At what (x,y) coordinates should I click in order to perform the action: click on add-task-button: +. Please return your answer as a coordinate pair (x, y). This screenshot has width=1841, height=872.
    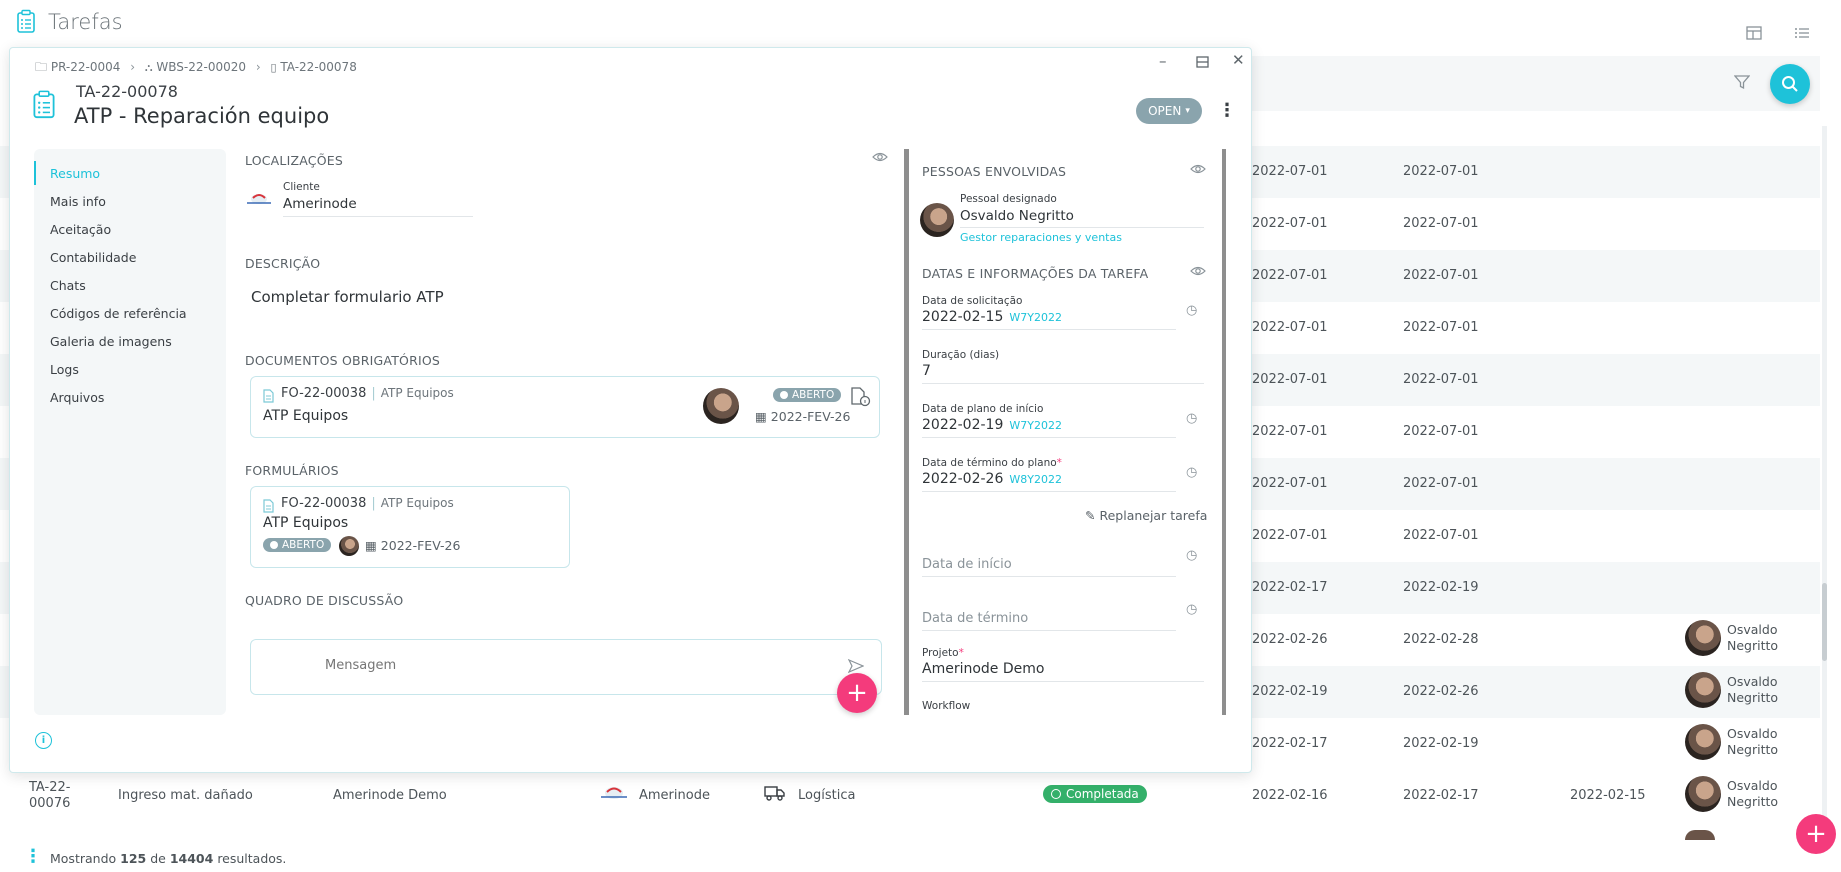
    Looking at the image, I should click on (1816, 834).